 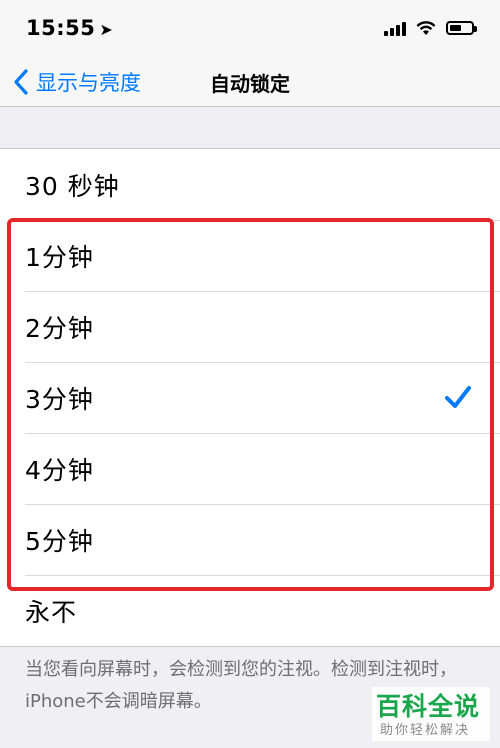 I want to click on checkmark-icon, so click(x=458, y=397).